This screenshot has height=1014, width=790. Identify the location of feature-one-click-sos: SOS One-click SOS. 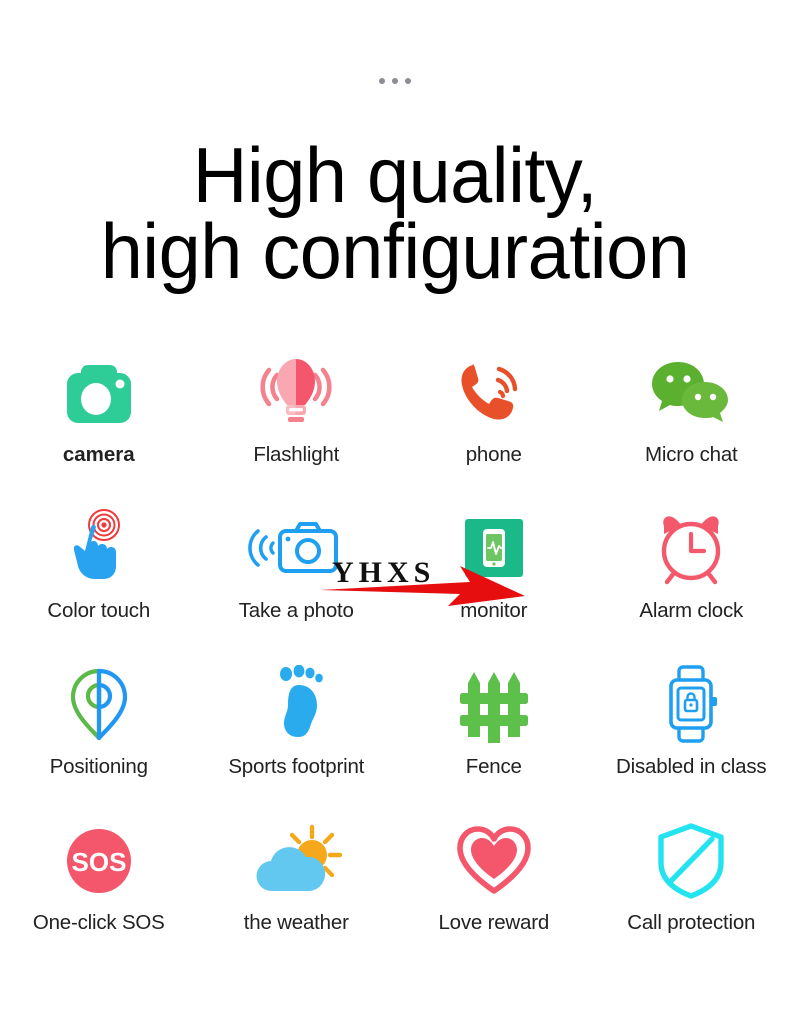
(99, 898).